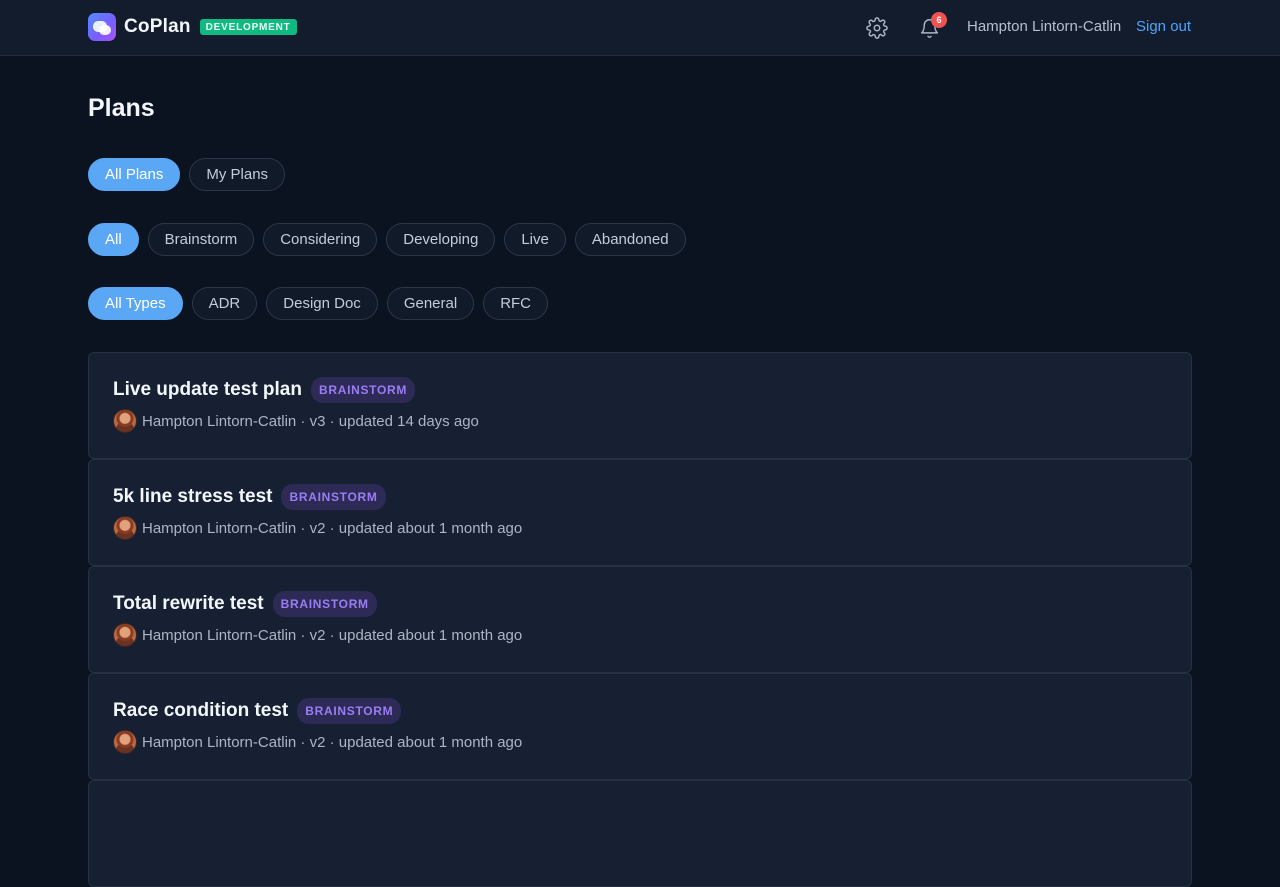 The width and height of the screenshot is (1280, 887). I want to click on notification-count-badge: 6, so click(939, 20).